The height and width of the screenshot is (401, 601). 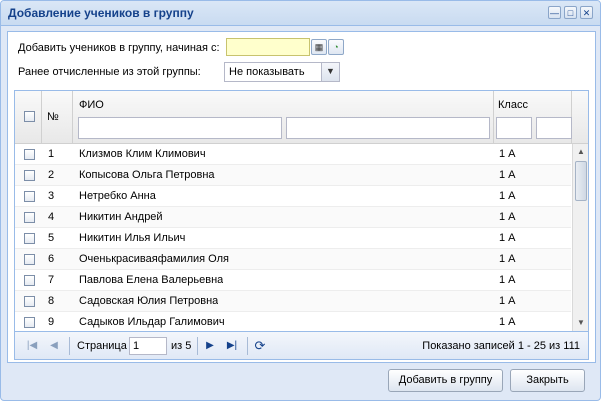 I want to click on refresh-icon: ⟳, so click(x=260, y=346).